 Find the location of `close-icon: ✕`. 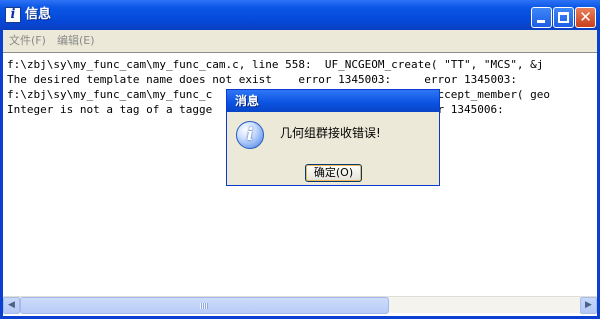

close-icon: ✕ is located at coordinates (585, 17).